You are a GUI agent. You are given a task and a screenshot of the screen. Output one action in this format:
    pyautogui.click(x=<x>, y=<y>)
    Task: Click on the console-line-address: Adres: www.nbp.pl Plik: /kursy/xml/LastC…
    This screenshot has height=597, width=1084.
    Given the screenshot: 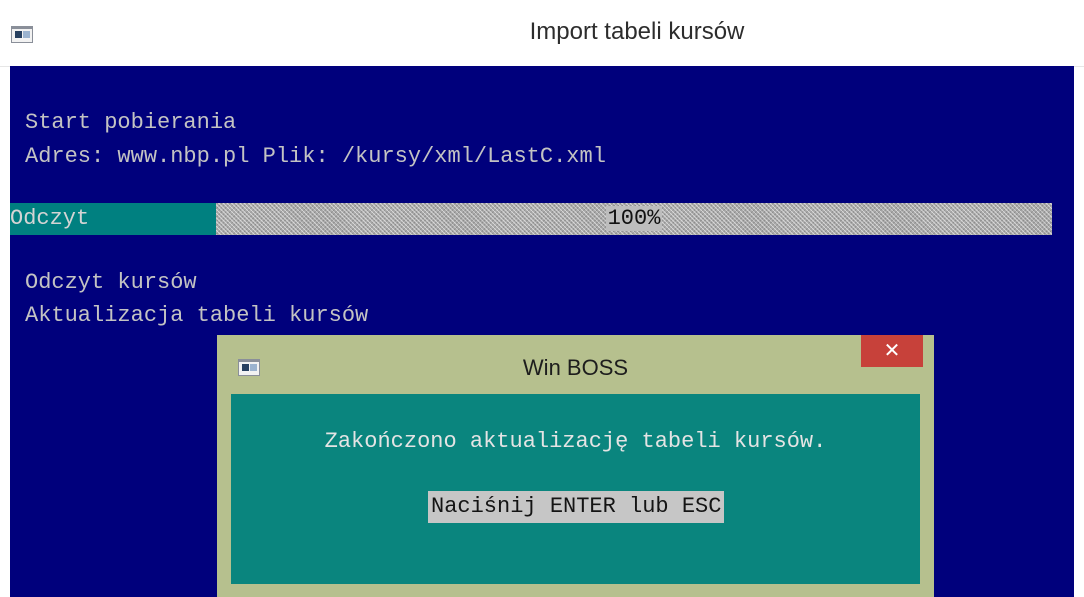 What is the action you would take?
    pyautogui.click(x=315, y=156)
    